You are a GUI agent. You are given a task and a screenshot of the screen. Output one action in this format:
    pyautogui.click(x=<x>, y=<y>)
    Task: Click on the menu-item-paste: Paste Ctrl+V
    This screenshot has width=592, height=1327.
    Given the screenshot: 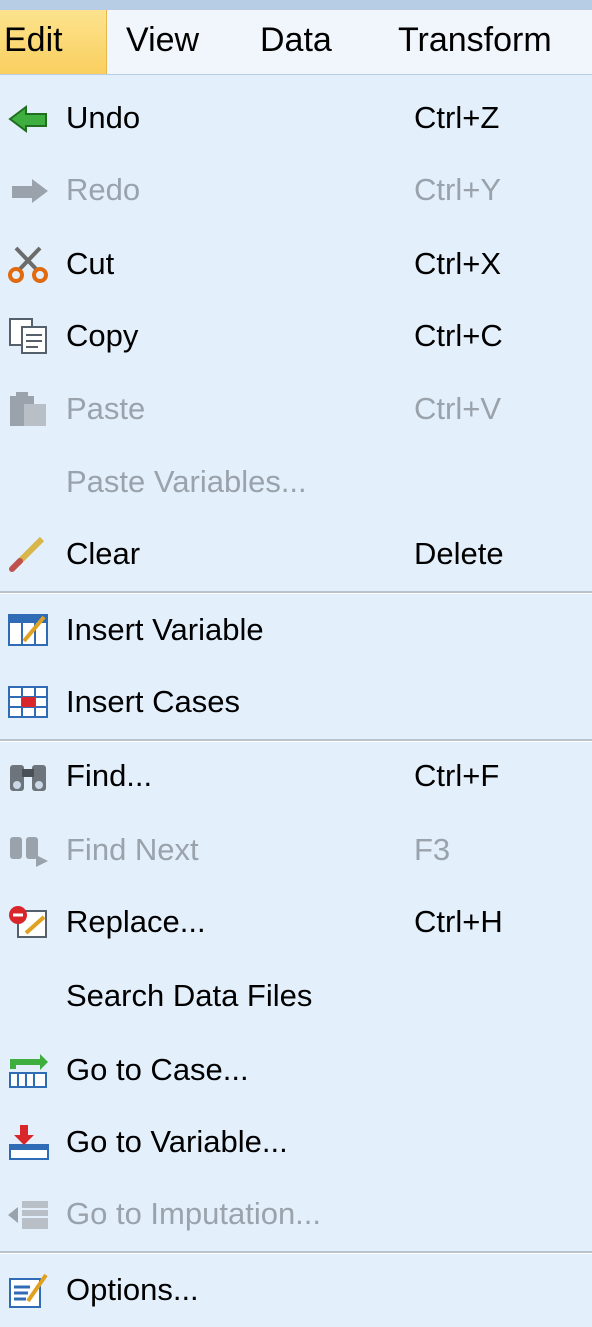 What is the action you would take?
    pyautogui.click(x=296, y=409)
    